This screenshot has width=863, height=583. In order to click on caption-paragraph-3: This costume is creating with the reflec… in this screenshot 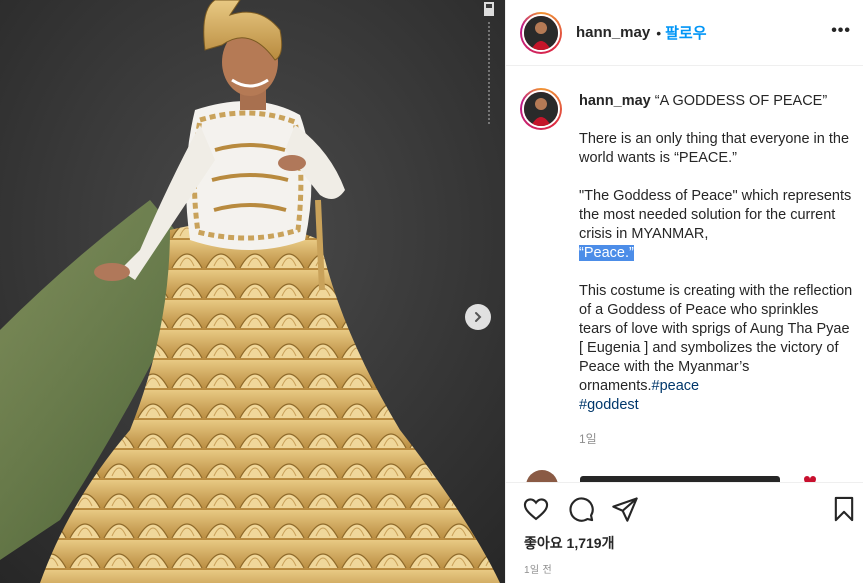, I will do `click(716, 338)`.